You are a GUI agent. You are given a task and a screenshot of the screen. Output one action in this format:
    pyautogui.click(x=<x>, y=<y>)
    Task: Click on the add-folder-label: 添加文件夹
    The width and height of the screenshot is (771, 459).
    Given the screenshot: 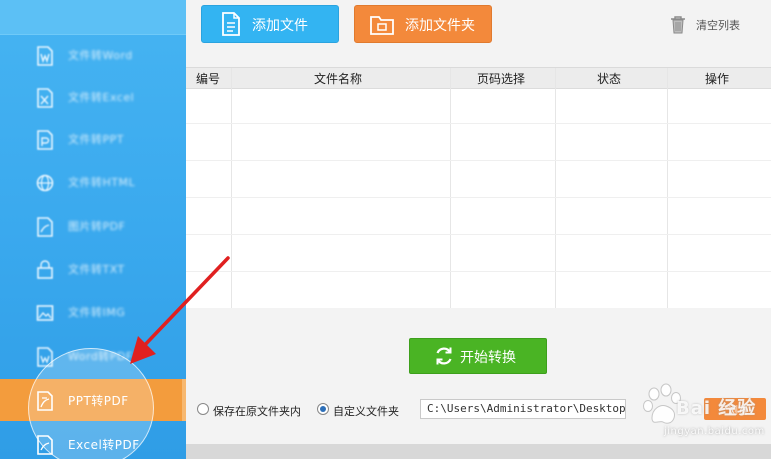 What is the action you would take?
    pyautogui.click(x=440, y=26)
    